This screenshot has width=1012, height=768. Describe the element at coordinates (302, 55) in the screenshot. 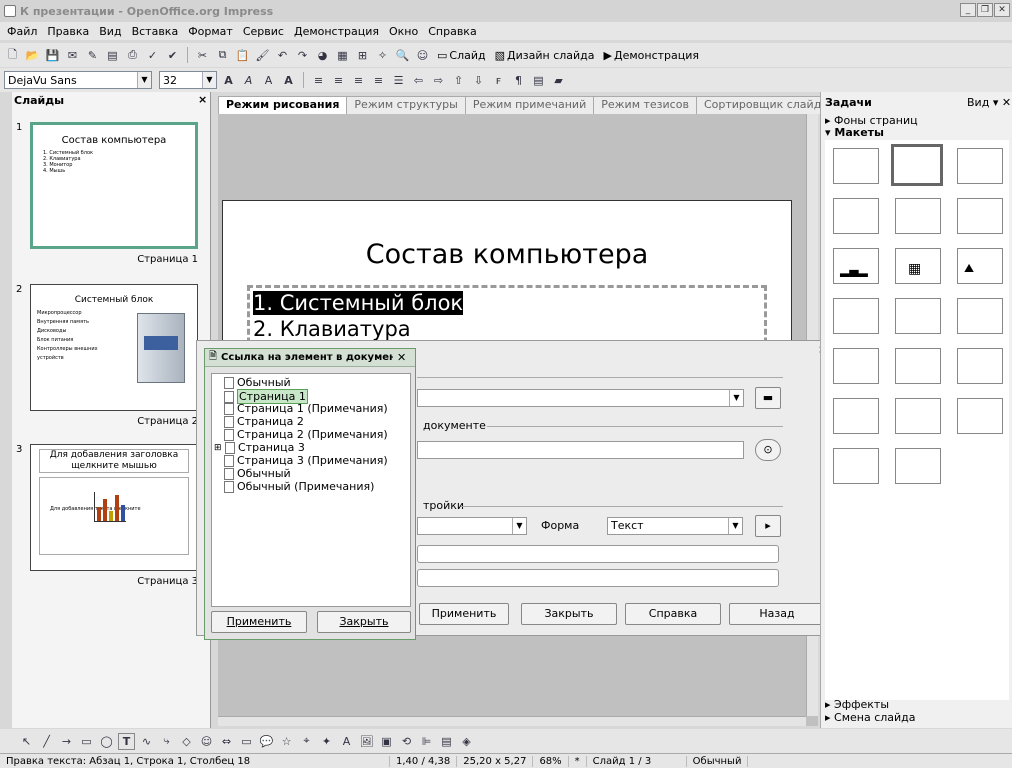

I see `redo-icon: ↷` at that location.